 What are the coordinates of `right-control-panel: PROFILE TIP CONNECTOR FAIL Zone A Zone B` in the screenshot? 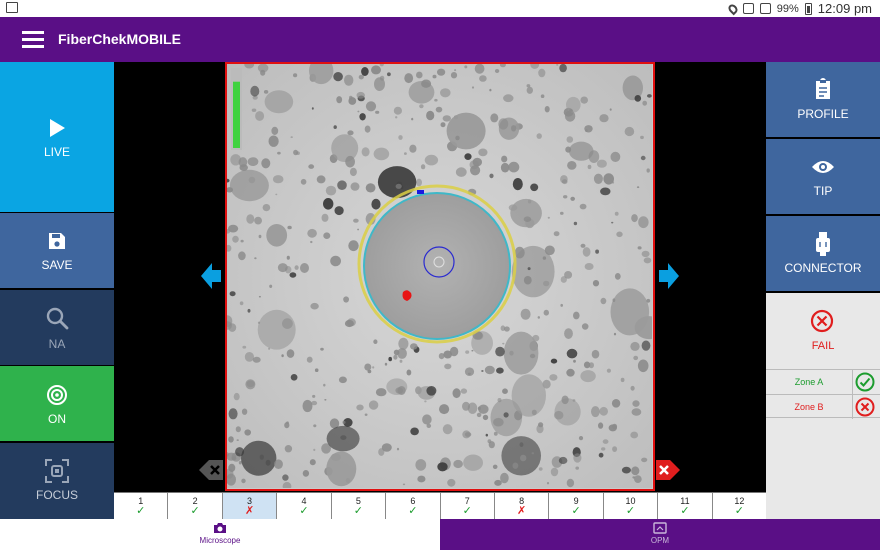 It's located at (823, 290).